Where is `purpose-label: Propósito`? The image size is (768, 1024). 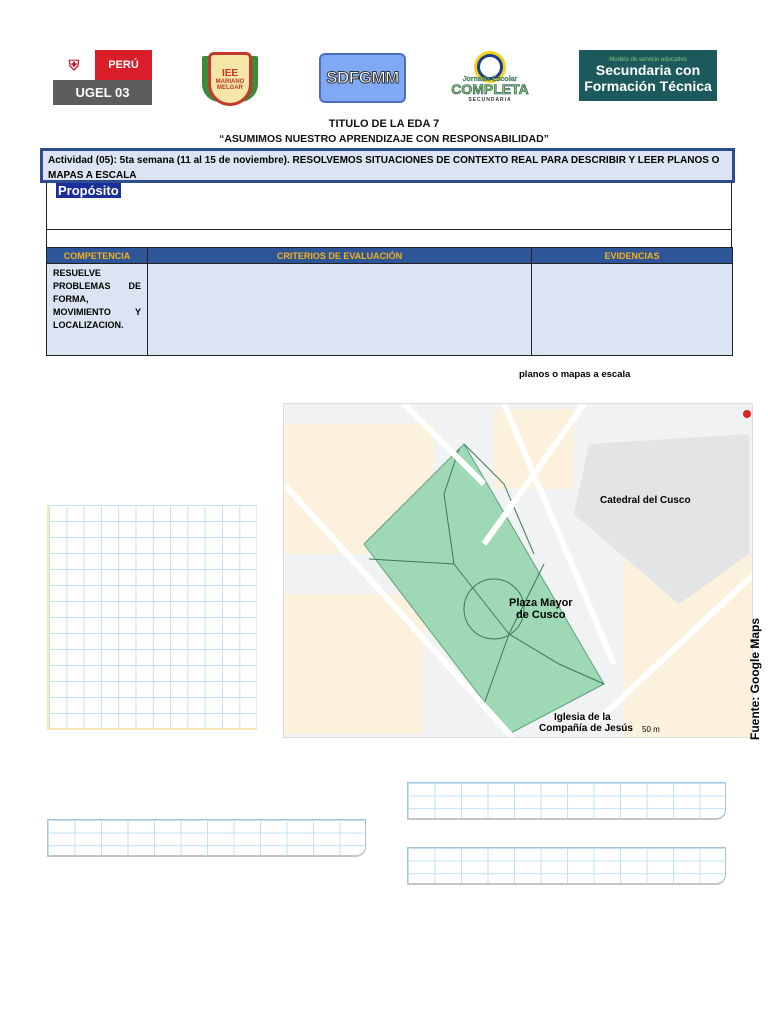
purpose-label: Propósito is located at coordinates (88, 190).